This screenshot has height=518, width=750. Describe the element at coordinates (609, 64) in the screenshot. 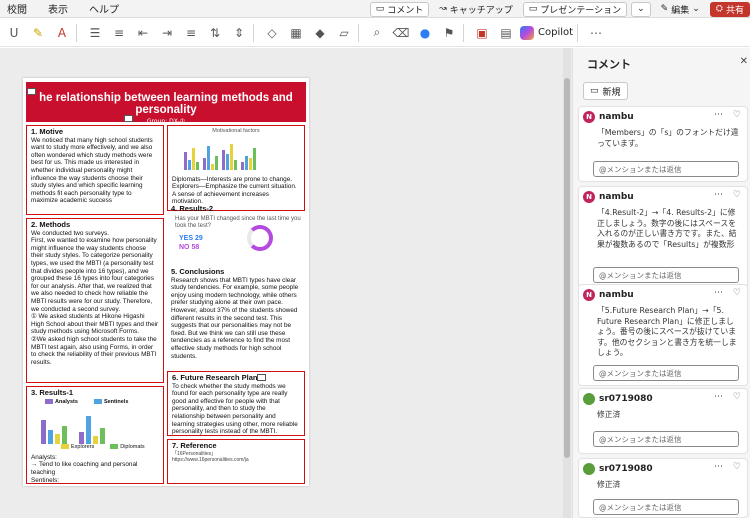

I see `comments-pane-title: コメント` at that location.